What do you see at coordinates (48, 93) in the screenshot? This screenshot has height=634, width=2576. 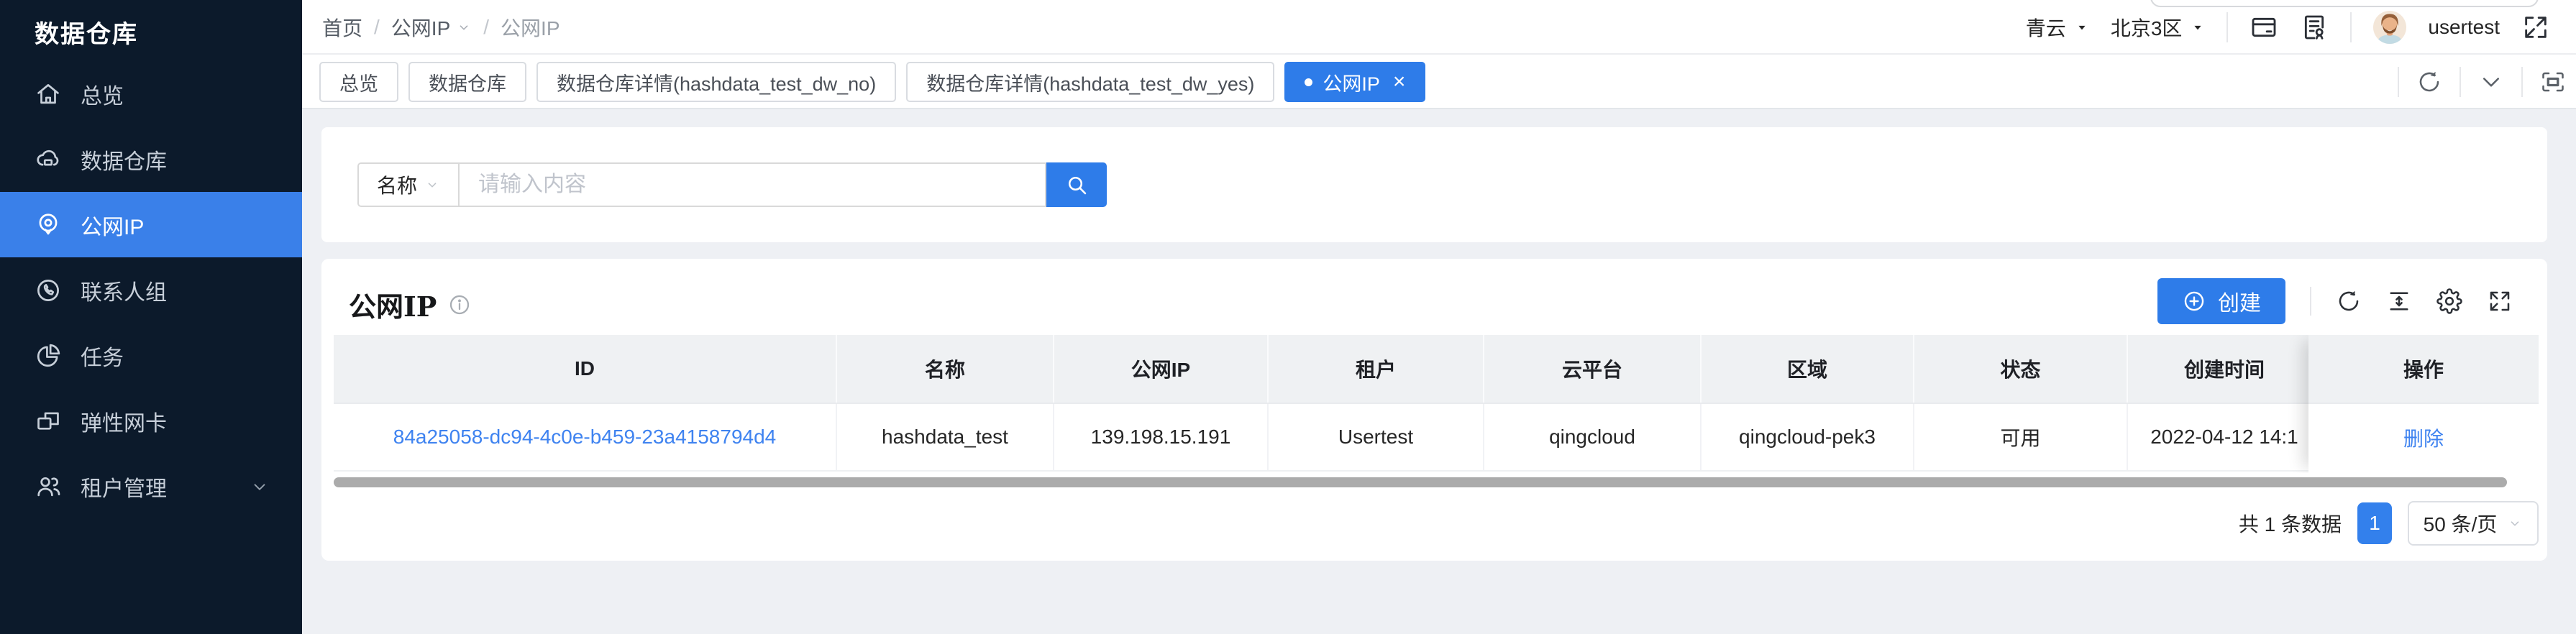 I see `home-icon` at bounding box center [48, 93].